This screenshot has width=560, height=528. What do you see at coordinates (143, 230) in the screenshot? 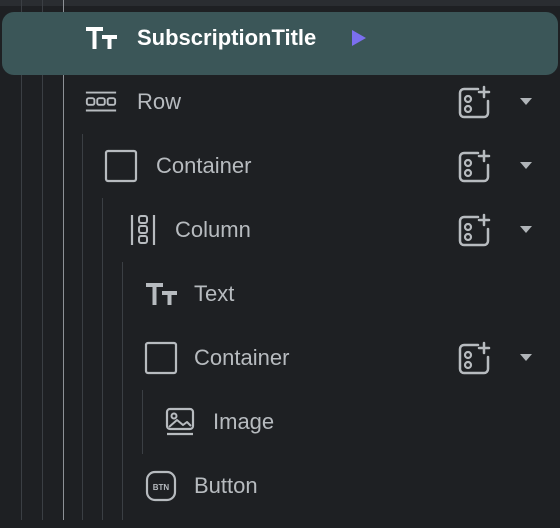
I see `column-icon` at bounding box center [143, 230].